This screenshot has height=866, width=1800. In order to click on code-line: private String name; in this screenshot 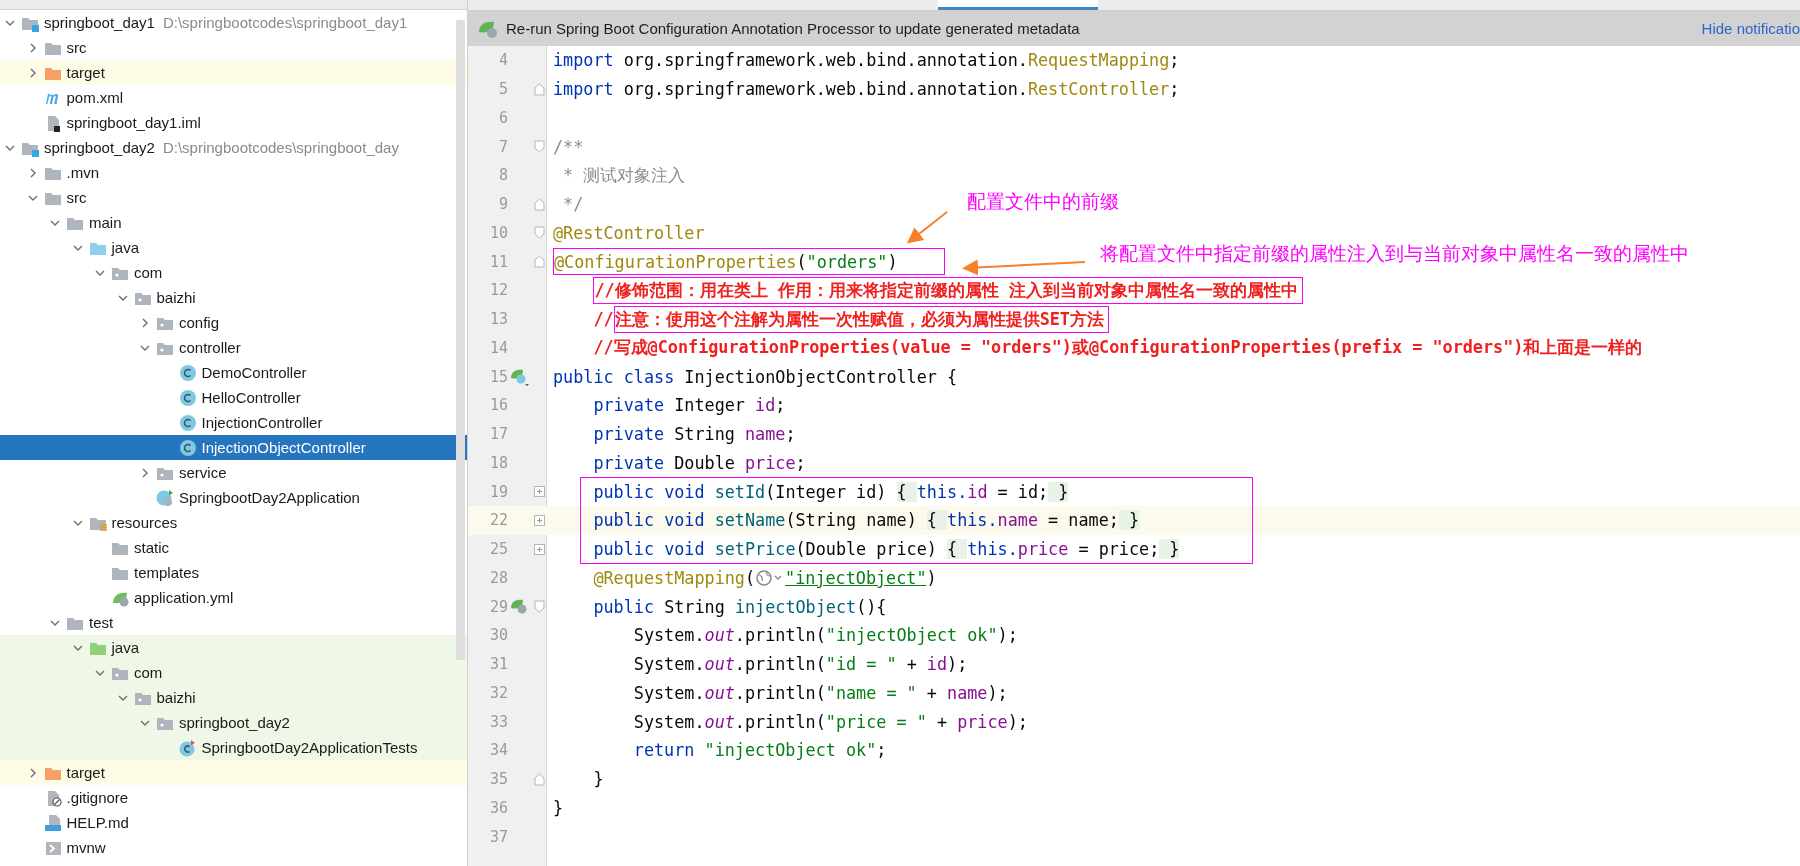, I will do `click(694, 434)`.